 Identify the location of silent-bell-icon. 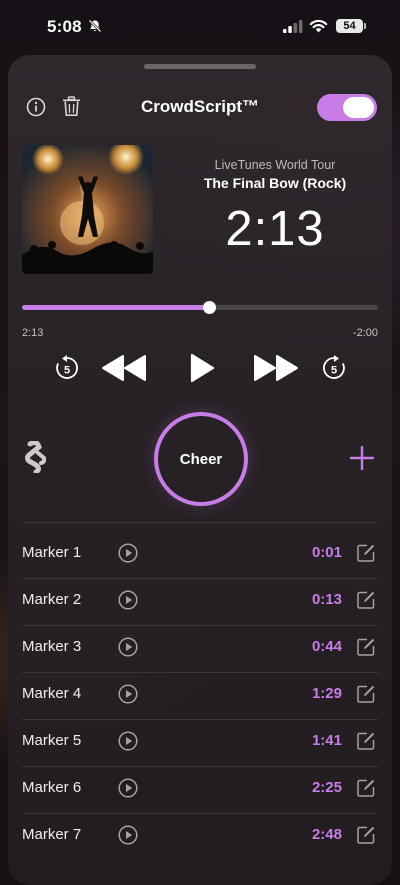
(95, 26).